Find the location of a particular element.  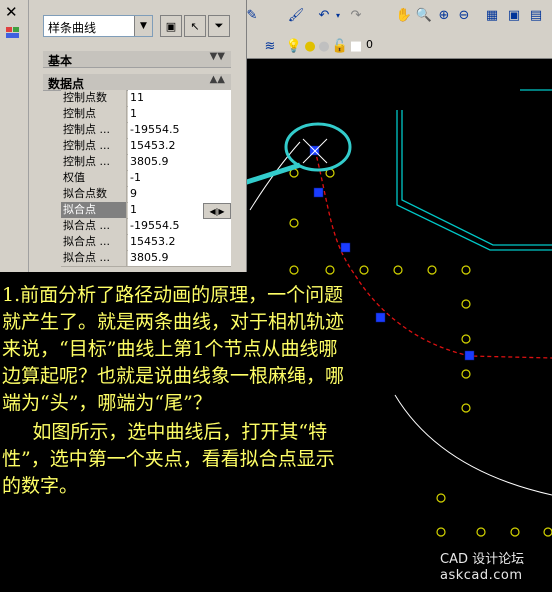

prop-value: 11 is located at coordinates (179, 98).